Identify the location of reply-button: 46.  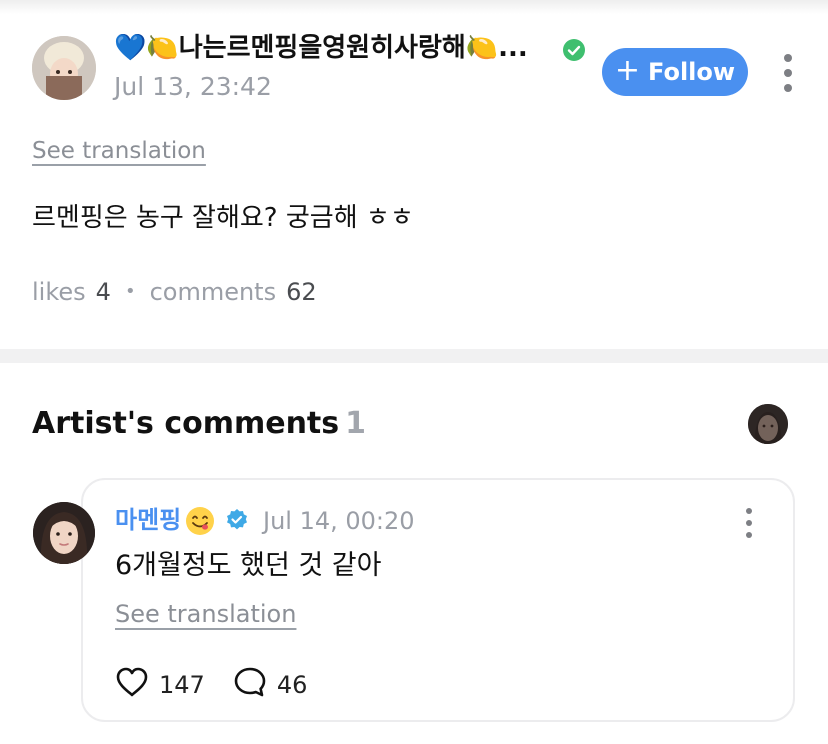
(270, 685).